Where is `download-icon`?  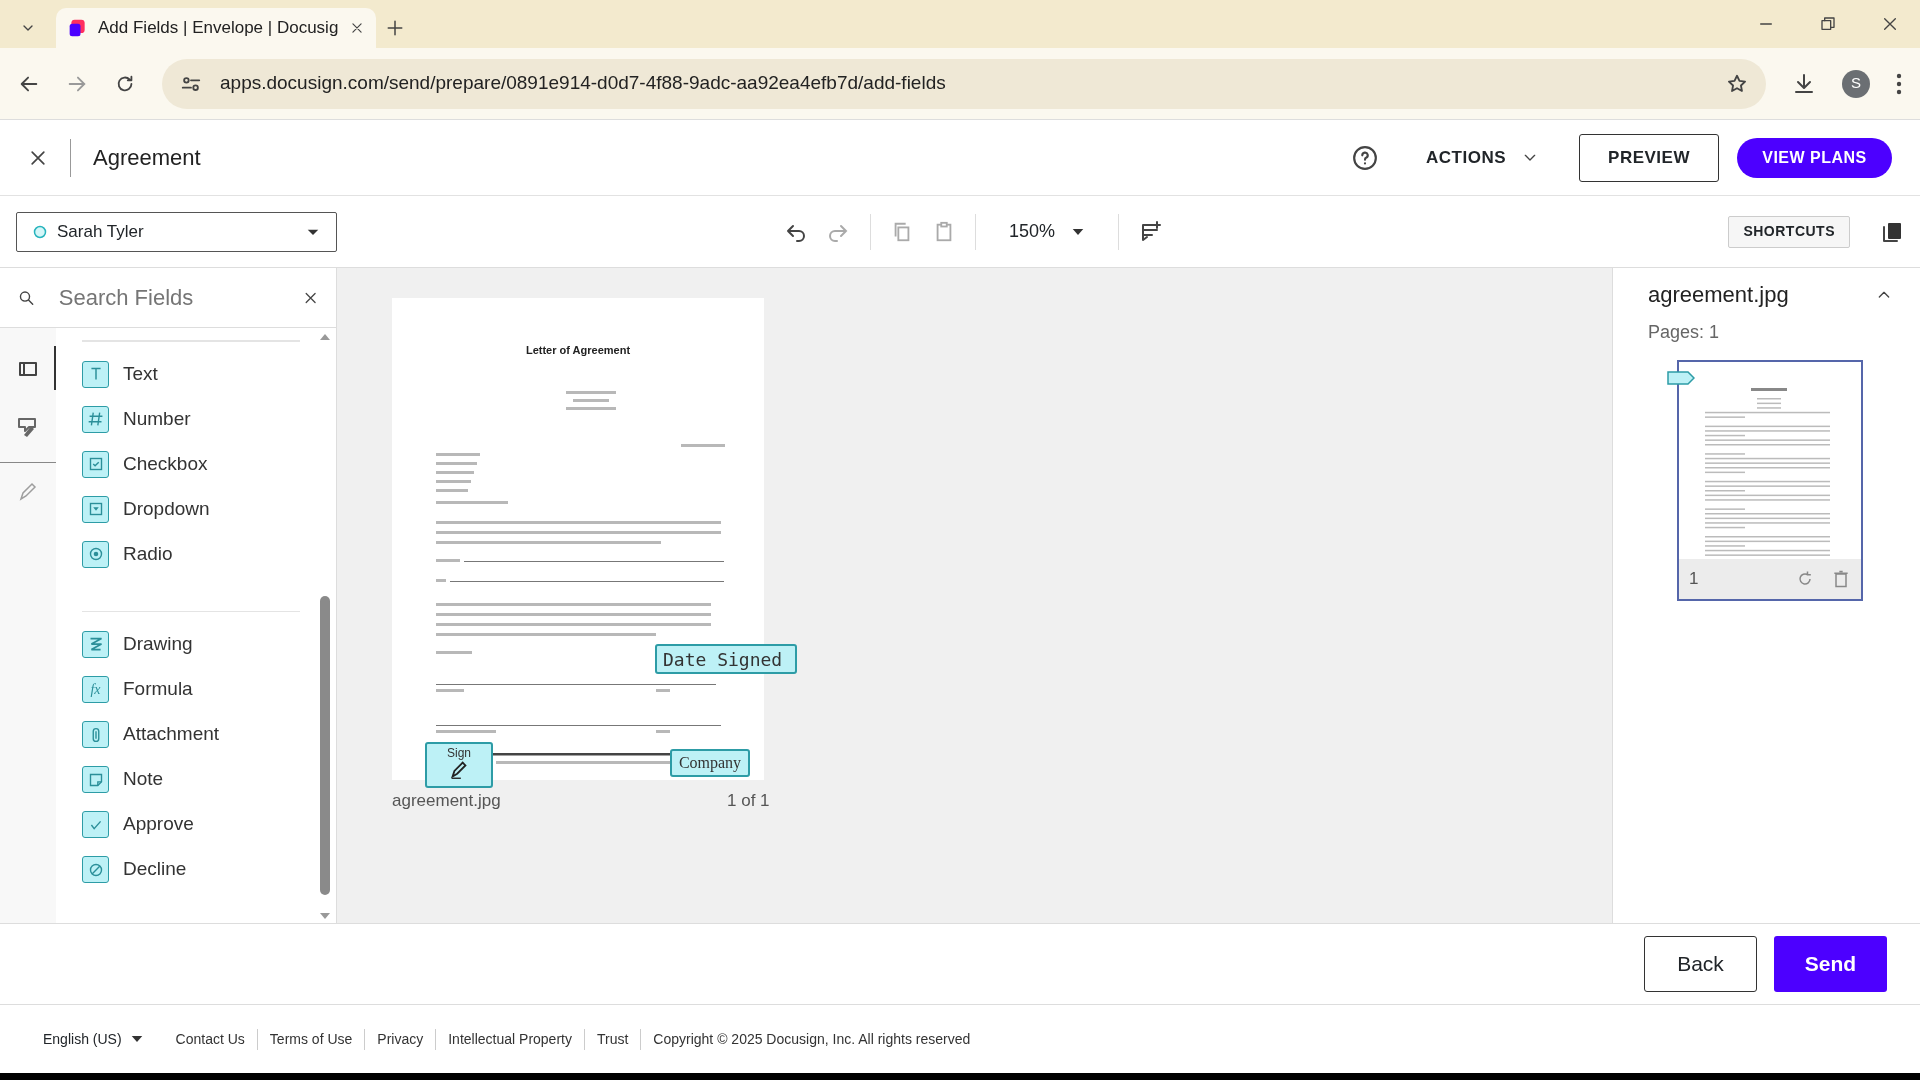
download-icon is located at coordinates (1804, 83).